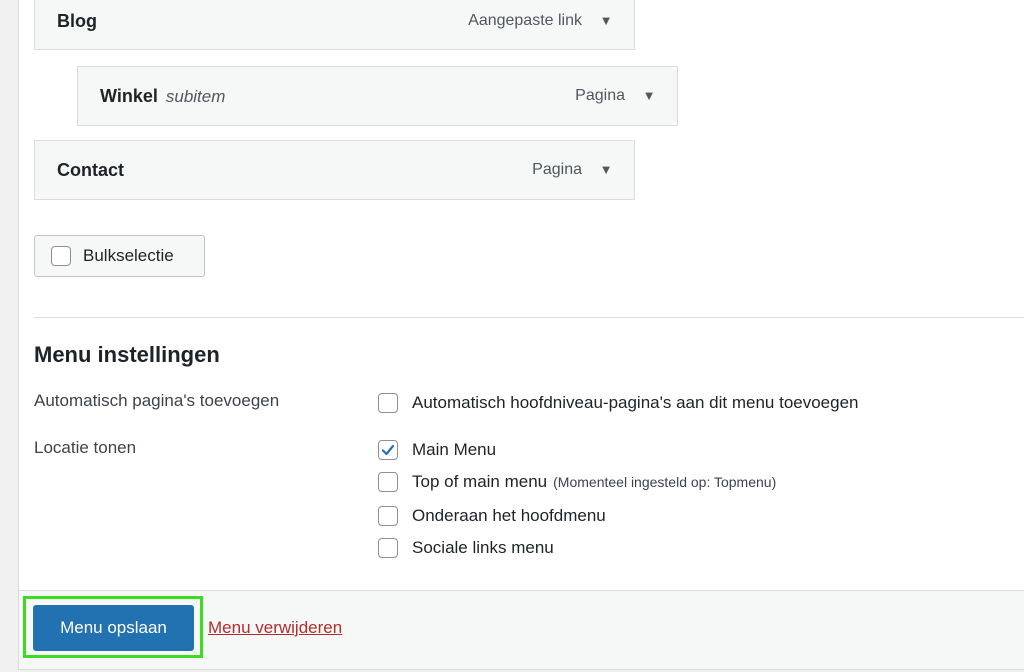 Image resolution: width=1024 pixels, height=672 pixels. Describe the element at coordinates (77, 21) in the screenshot. I see `menu-item-title: Blog` at that location.